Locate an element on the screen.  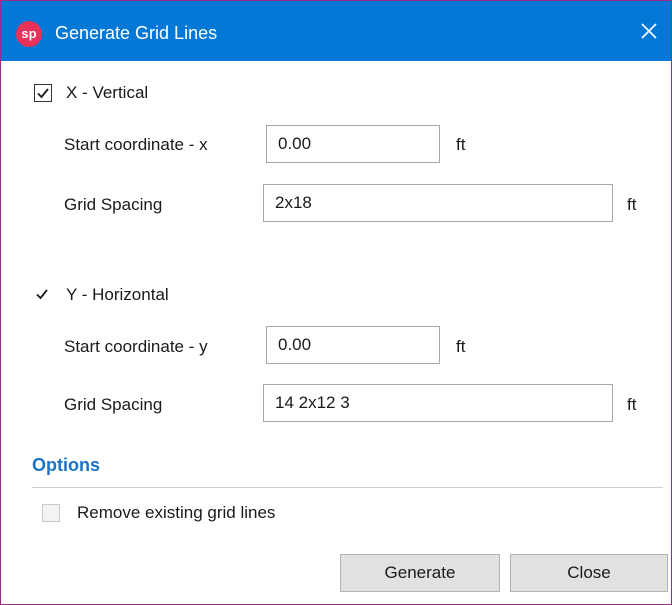
close-icon is located at coordinates (649, 31).